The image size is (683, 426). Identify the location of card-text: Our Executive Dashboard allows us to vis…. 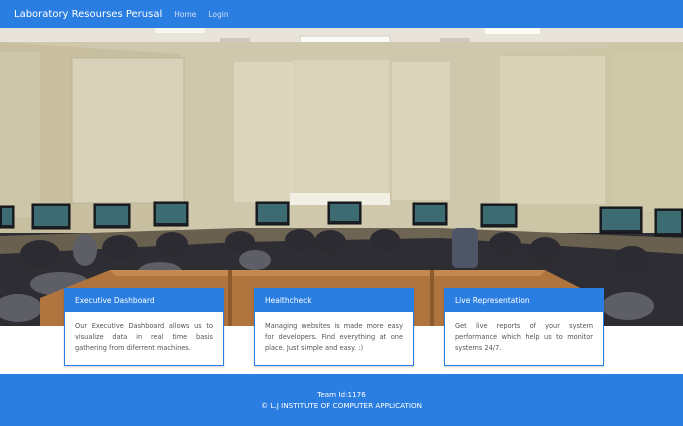
(144, 337).